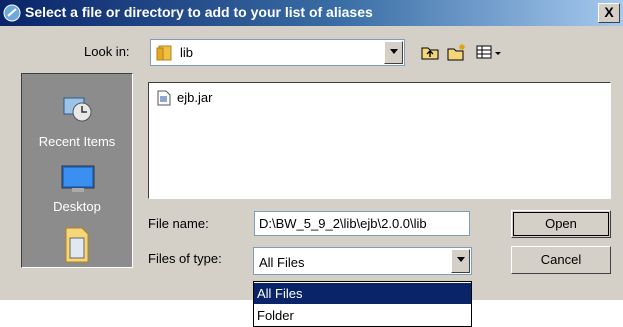 The height and width of the screenshot is (327, 623). I want to click on place-label: Desktop, so click(77, 206).